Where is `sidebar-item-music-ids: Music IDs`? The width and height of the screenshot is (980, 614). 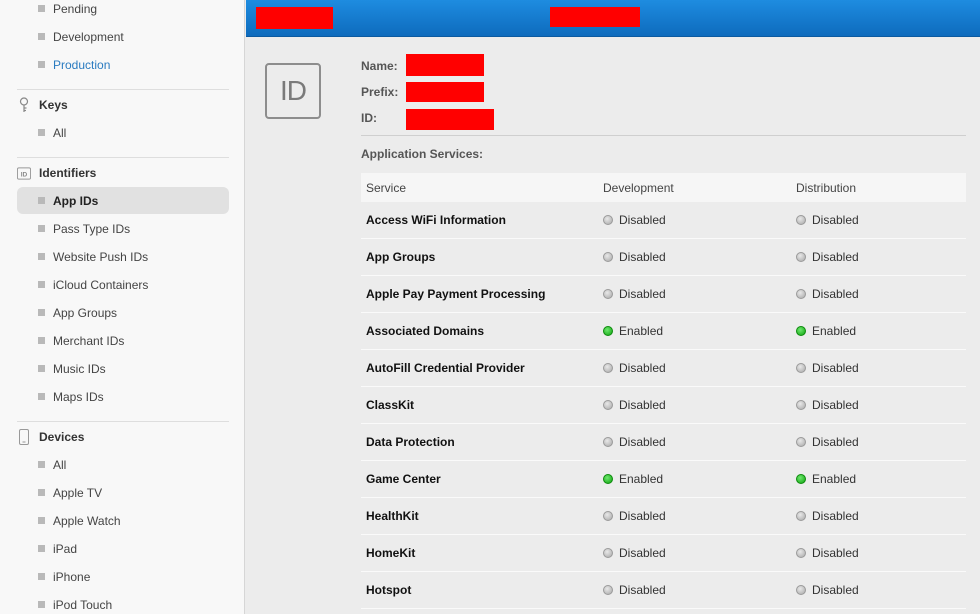 sidebar-item-music-ids: Music IDs is located at coordinates (123, 368).